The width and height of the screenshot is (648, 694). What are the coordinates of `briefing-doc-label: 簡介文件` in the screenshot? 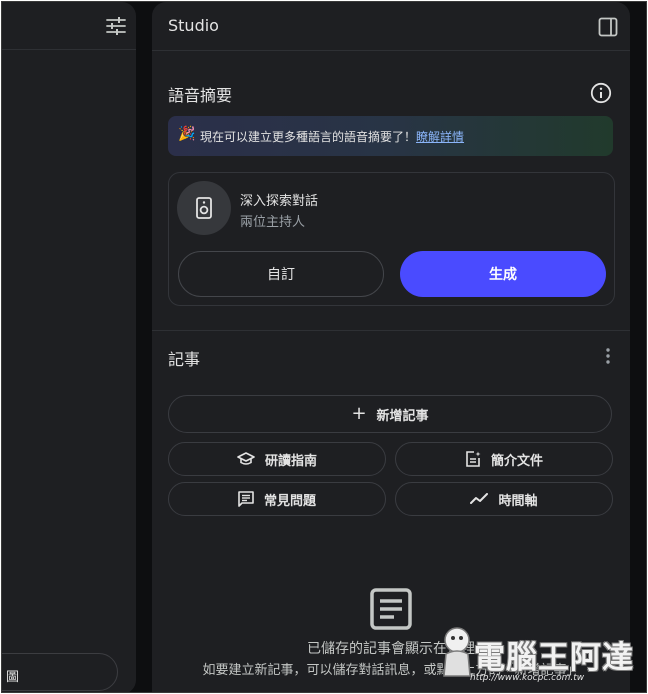 It's located at (516, 461).